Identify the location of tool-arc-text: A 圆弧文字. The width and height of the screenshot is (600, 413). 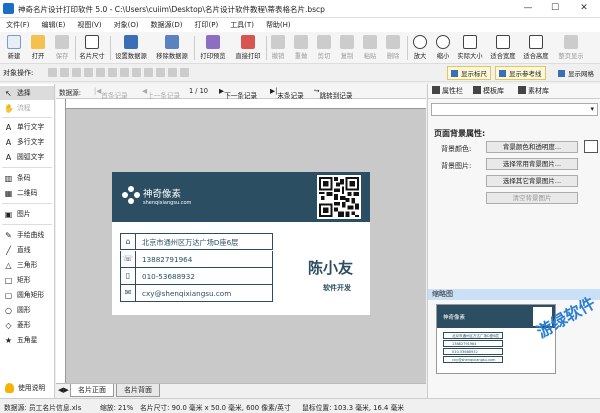
(27, 157).